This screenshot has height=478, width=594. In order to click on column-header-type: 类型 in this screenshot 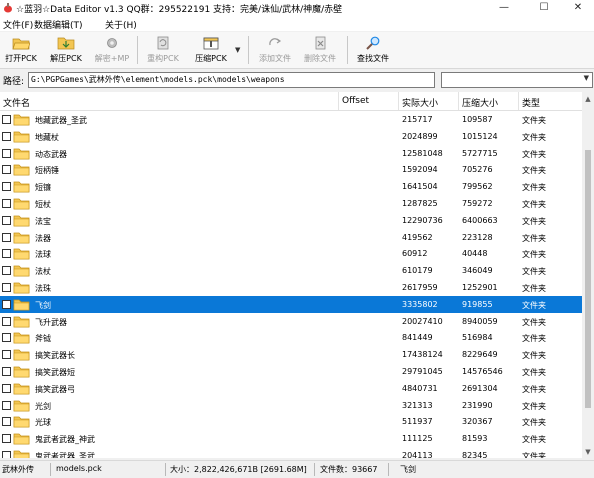, I will do `click(531, 102)`.